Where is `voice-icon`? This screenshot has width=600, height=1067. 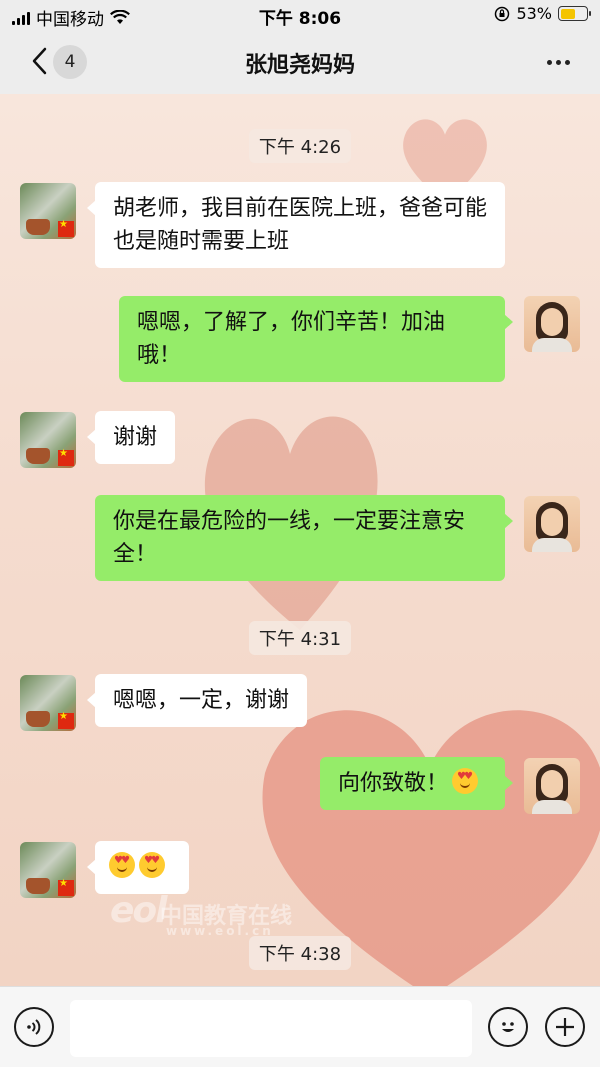
voice-icon is located at coordinates (34, 1027).